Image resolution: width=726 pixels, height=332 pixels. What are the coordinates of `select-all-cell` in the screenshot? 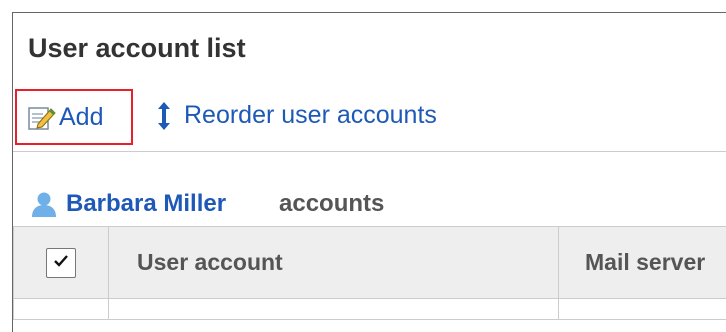 It's located at (61, 263).